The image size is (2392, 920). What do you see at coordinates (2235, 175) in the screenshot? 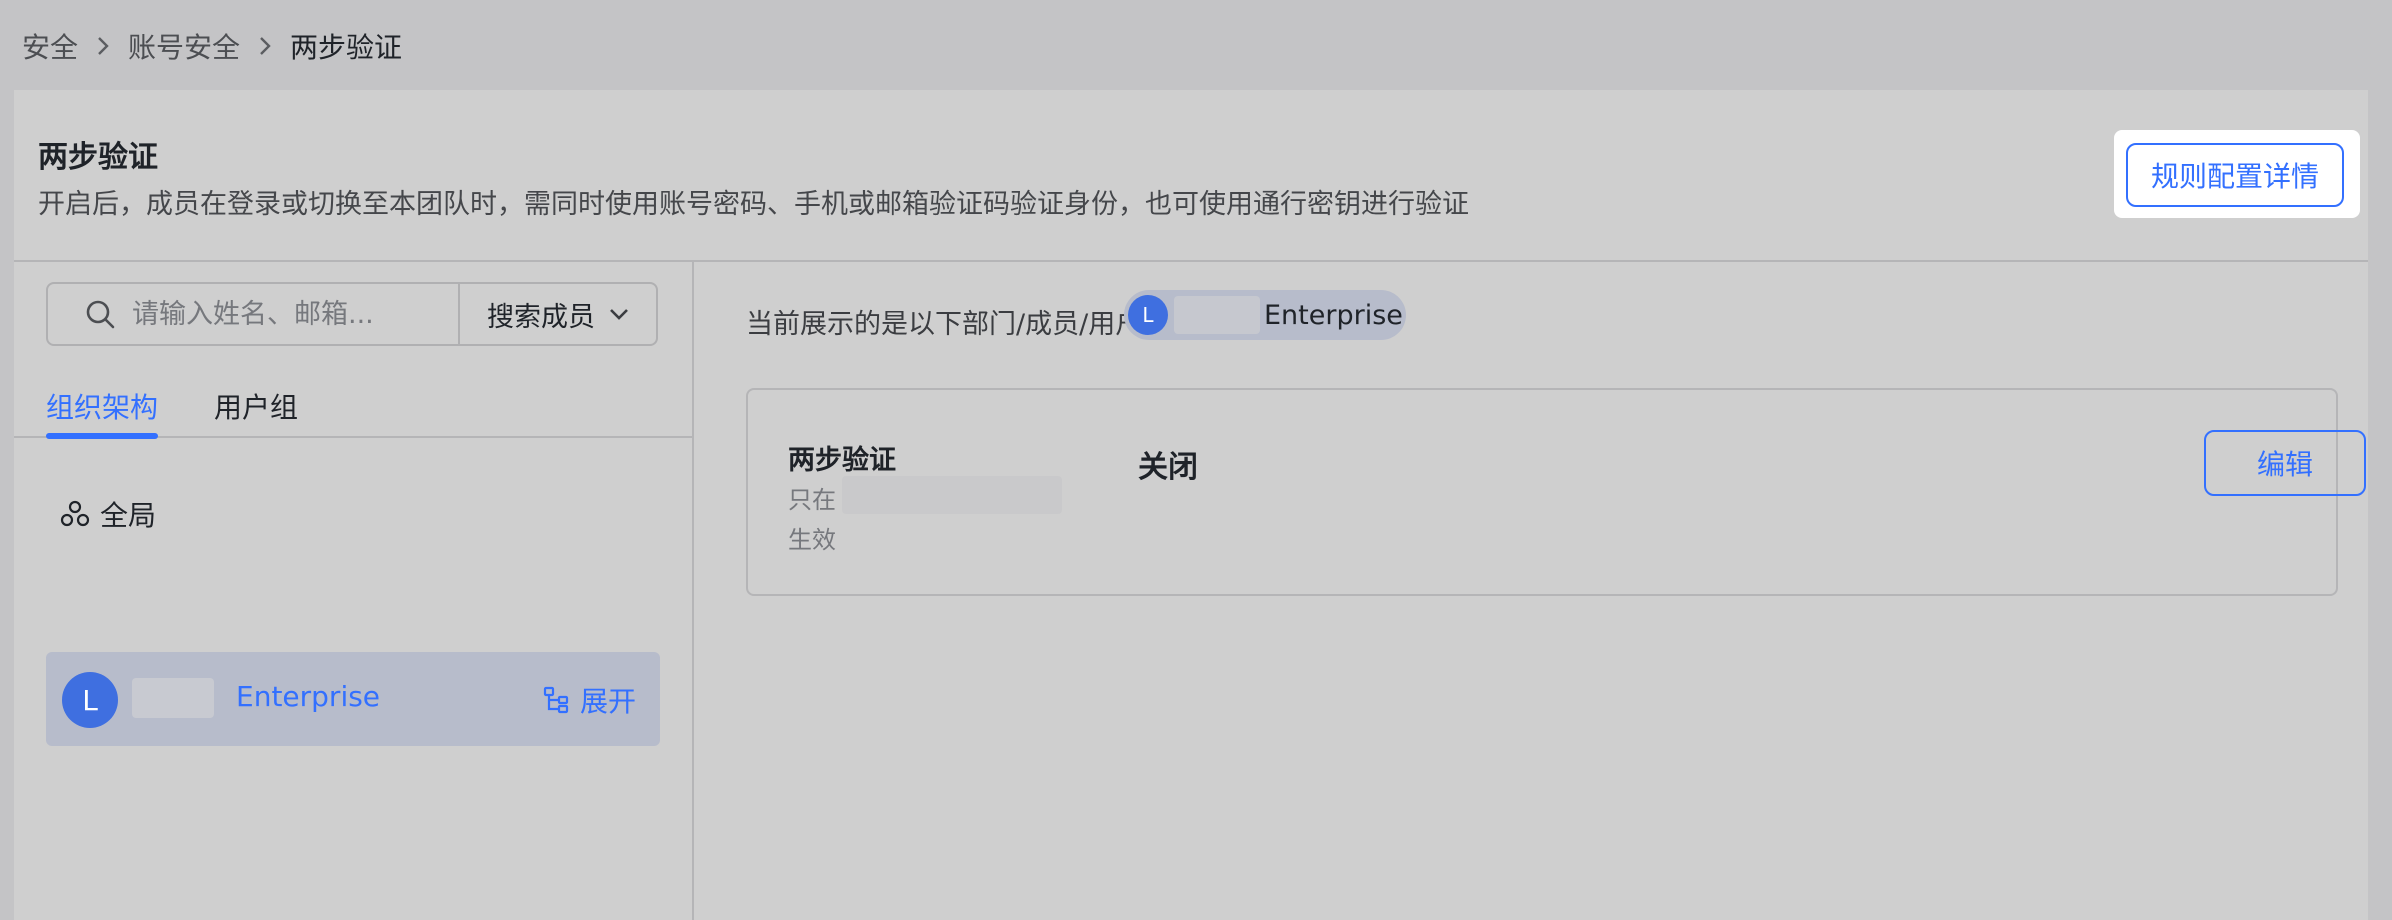
I see `rules-config-details-button: 规则配置详情` at bounding box center [2235, 175].